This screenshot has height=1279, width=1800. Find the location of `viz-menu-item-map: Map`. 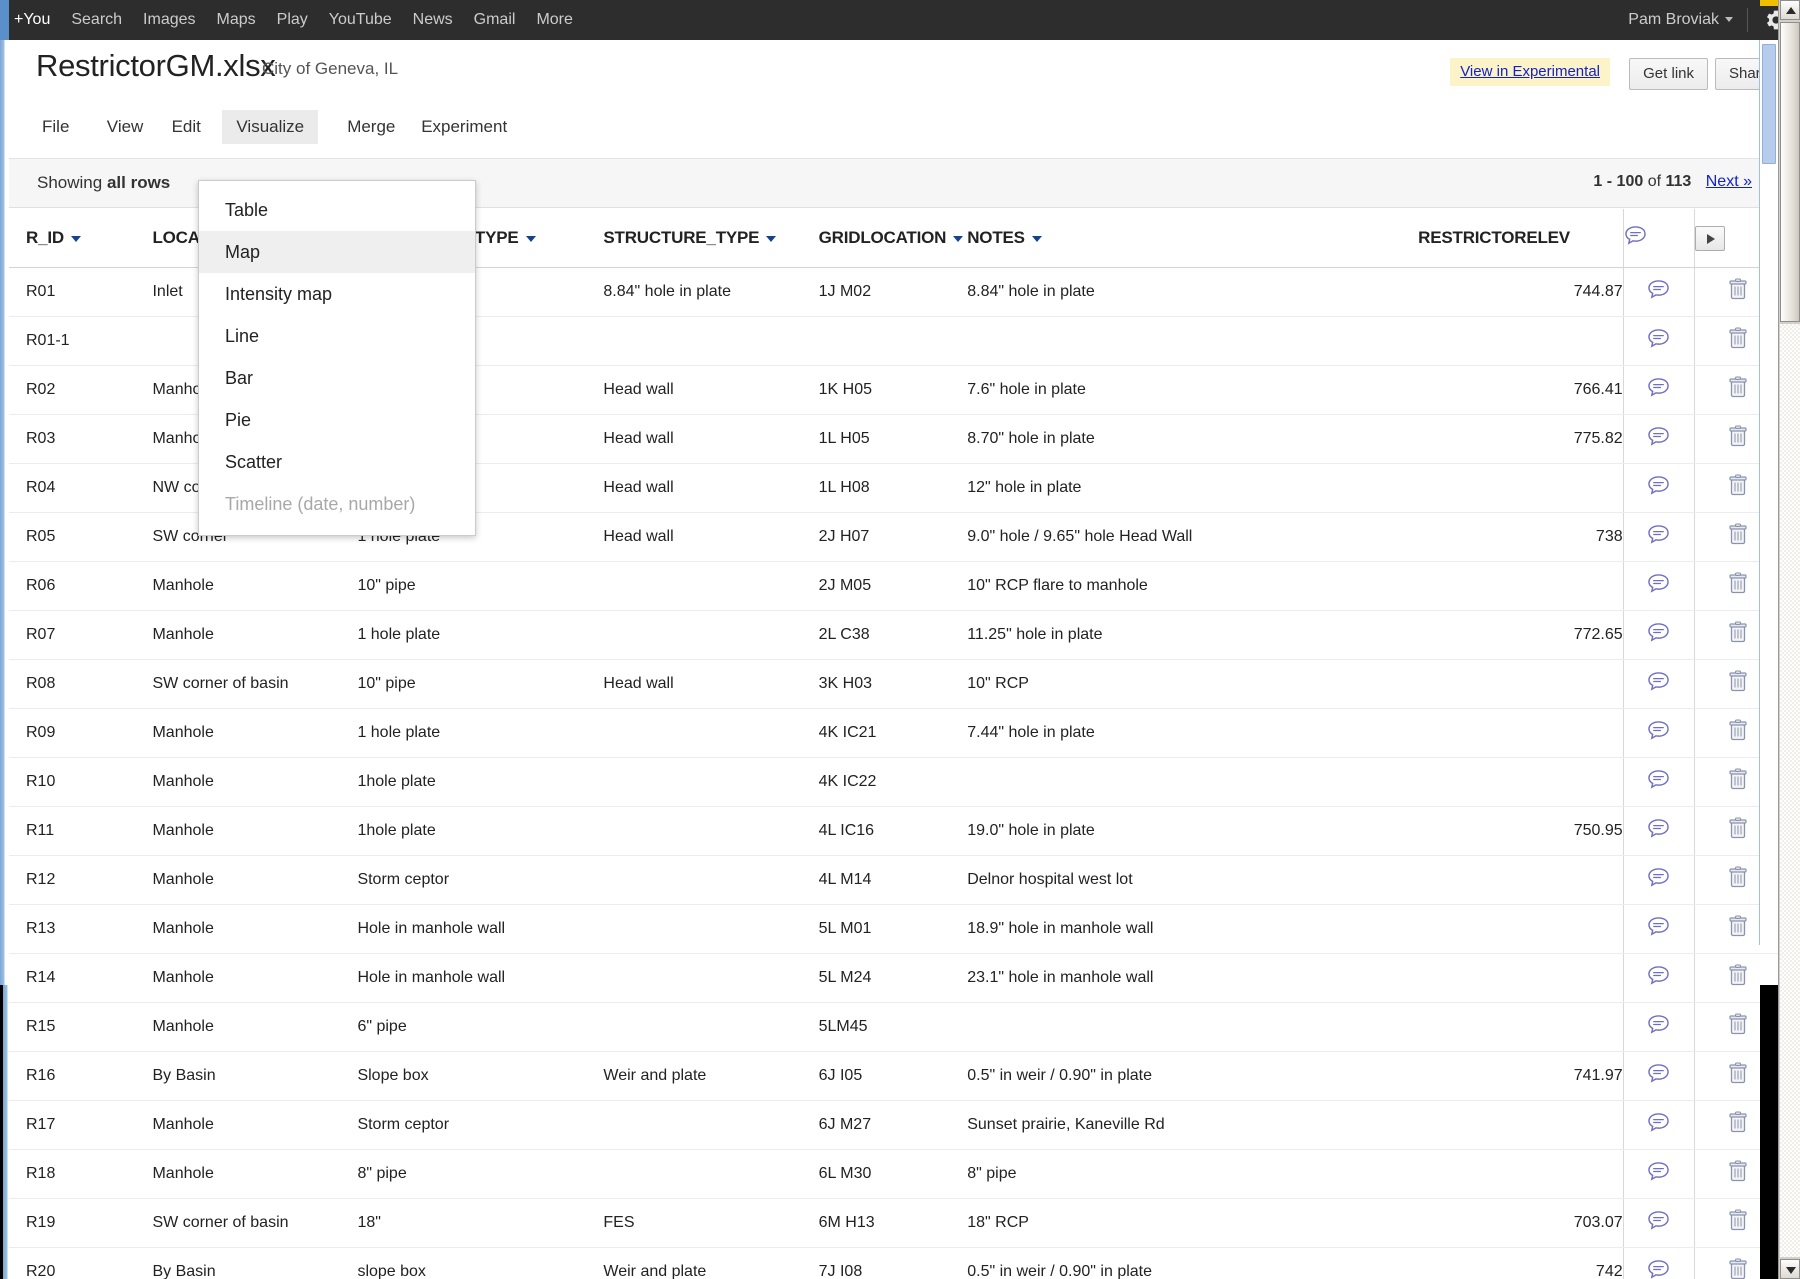

viz-menu-item-map: Map is located at coordinates (337, 252).